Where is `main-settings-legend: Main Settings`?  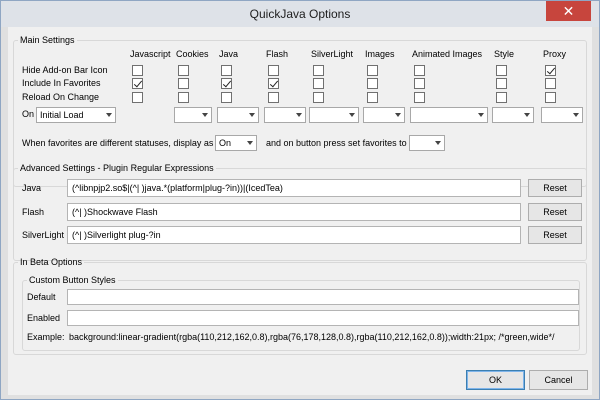
main-settings-legend: Main Settings is located at coordinates (47, 40).